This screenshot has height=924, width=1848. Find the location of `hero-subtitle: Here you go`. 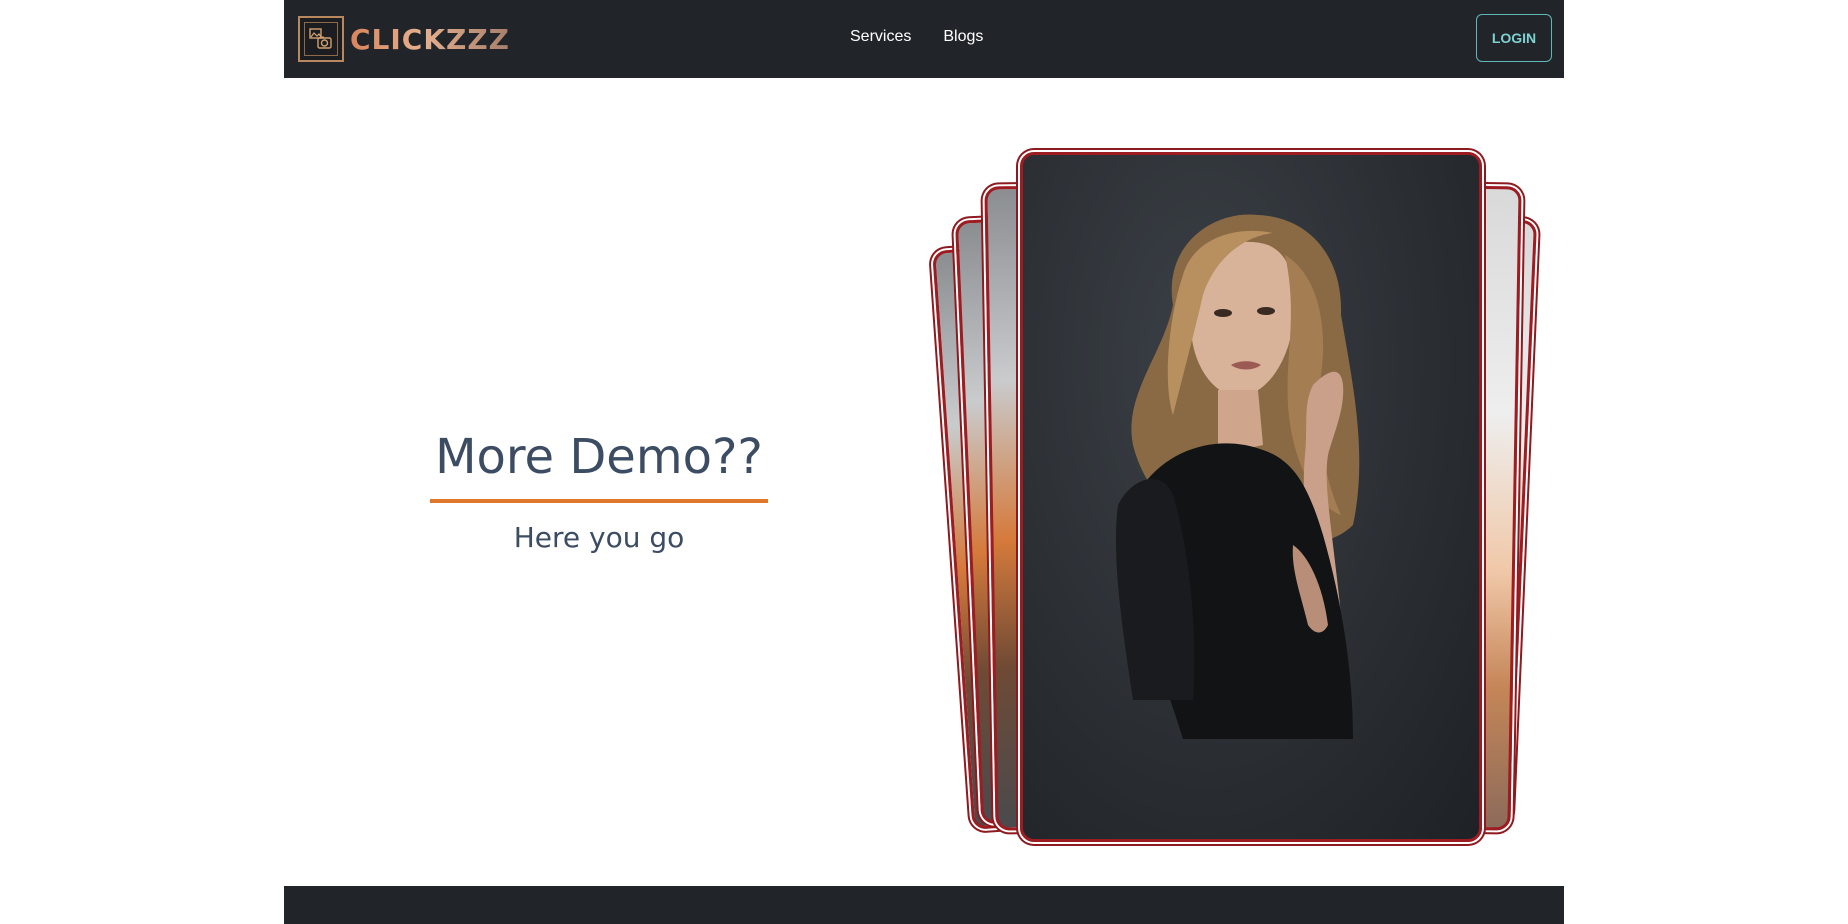

hero-subtitle: Here you go is located at coordinates (599, 538).